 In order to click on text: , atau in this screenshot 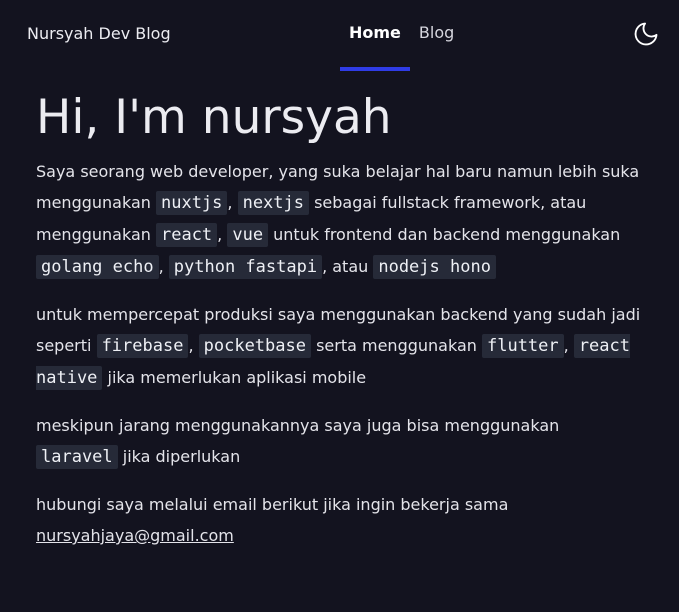, I will do `click(348, 266)`.